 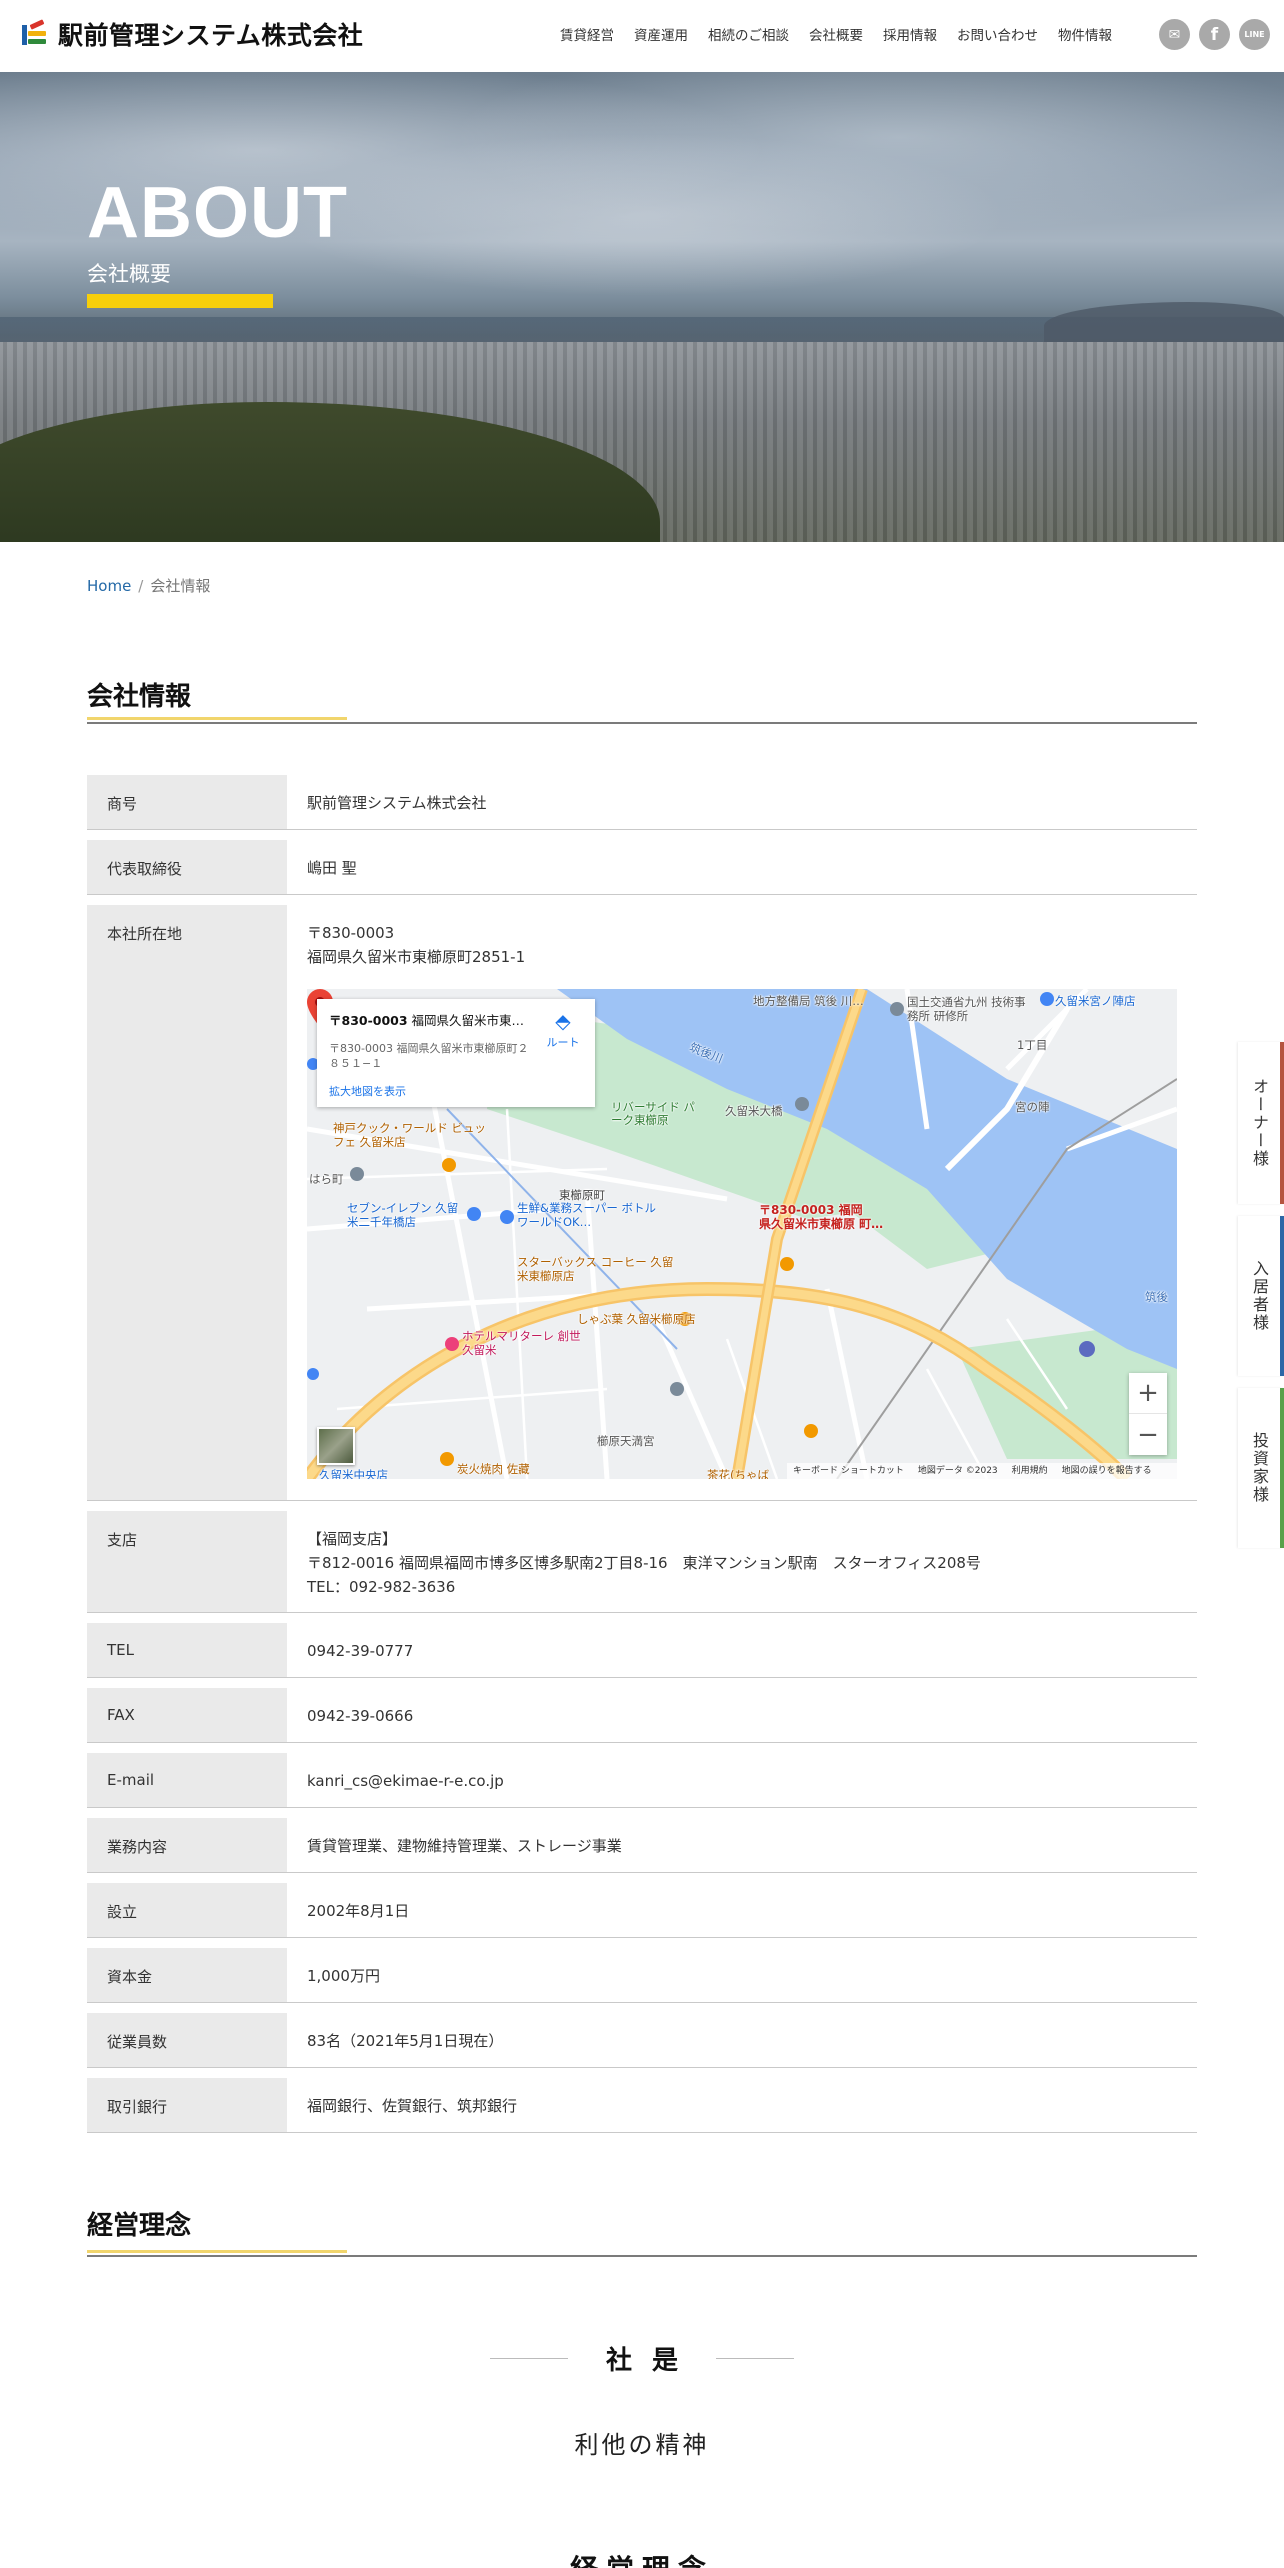 What do you see at coordinates (353, 1473) in the screenshot?
I see `map-label: 久留米中央店` at bounding box center [353, 1473].